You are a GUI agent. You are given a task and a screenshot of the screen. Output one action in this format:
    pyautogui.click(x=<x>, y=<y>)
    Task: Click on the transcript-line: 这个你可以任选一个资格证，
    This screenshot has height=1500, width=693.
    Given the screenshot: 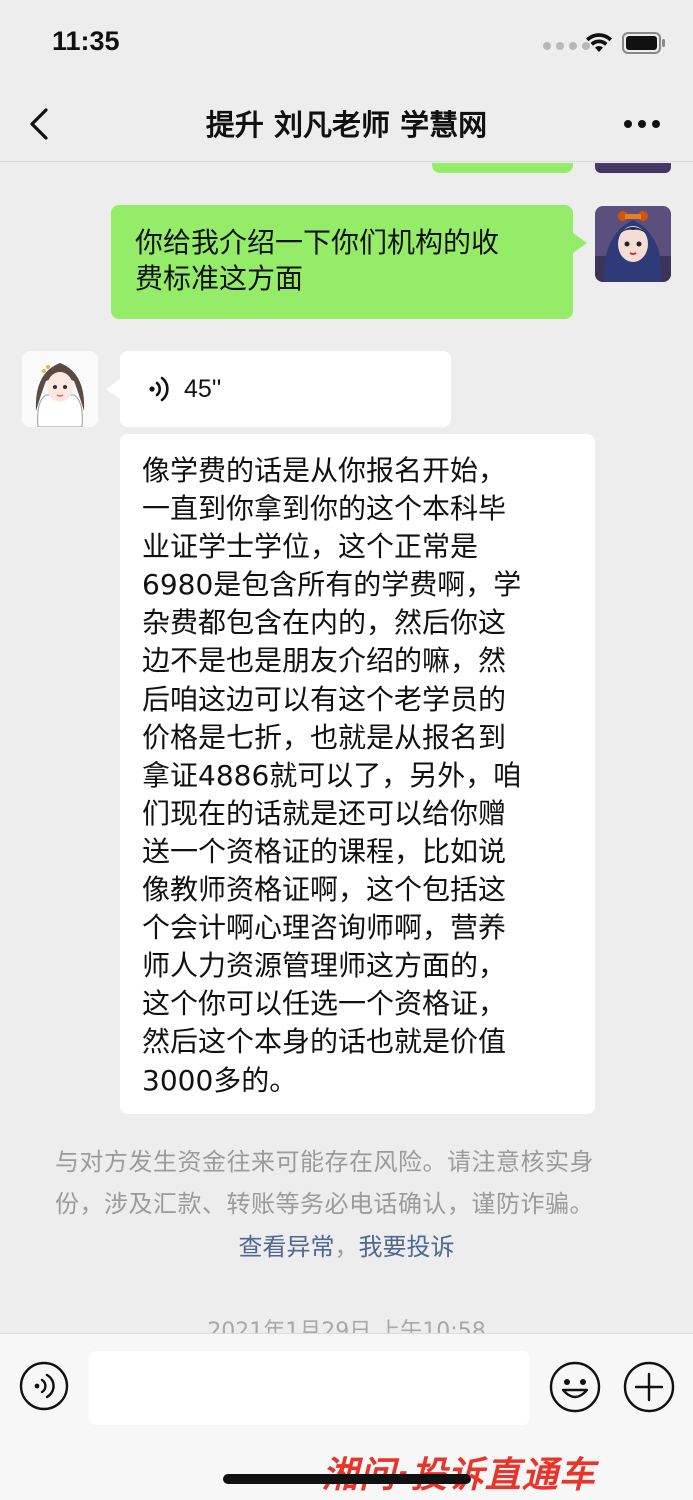 What is the action you would take?
    pyautogui.click(x=324, y=1004)
    